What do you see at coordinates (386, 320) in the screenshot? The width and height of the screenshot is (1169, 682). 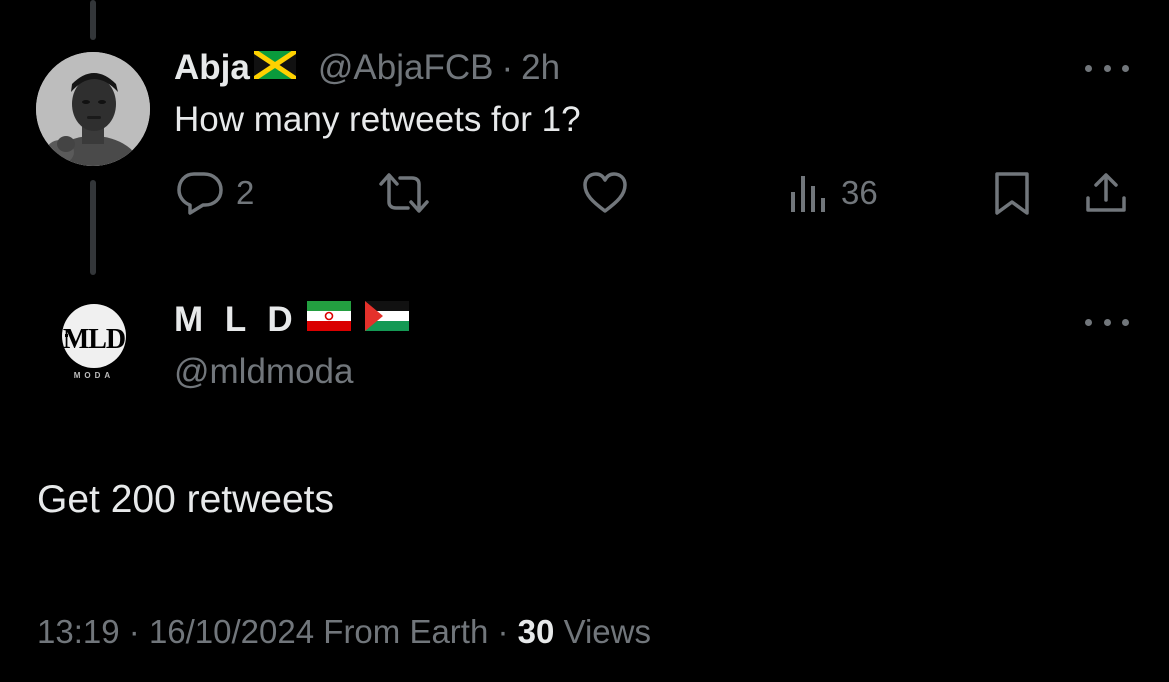 I see `palestine-flag-icon` at bounding box center [386, 320].